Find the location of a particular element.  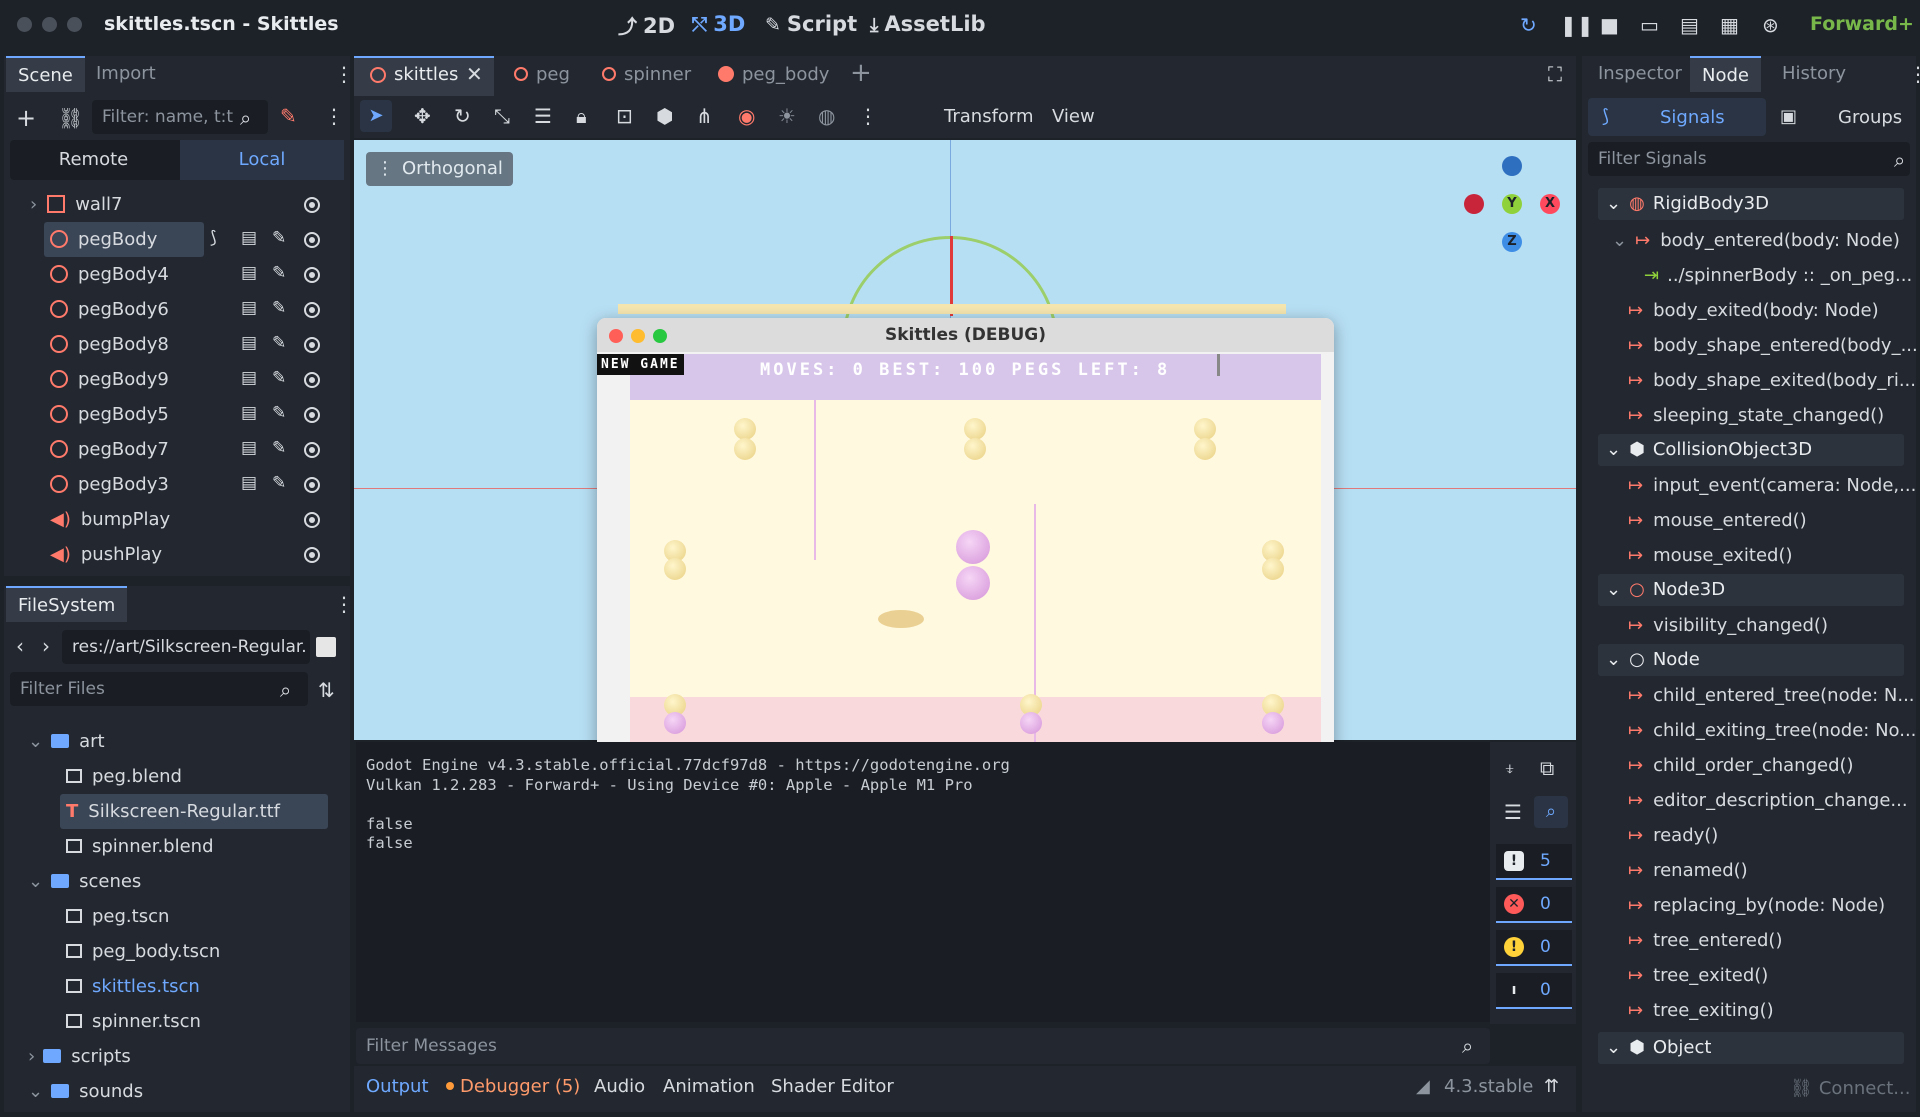

mode-assetlib-button: ⤓ AssetLib is located at coordinates (928, 24).